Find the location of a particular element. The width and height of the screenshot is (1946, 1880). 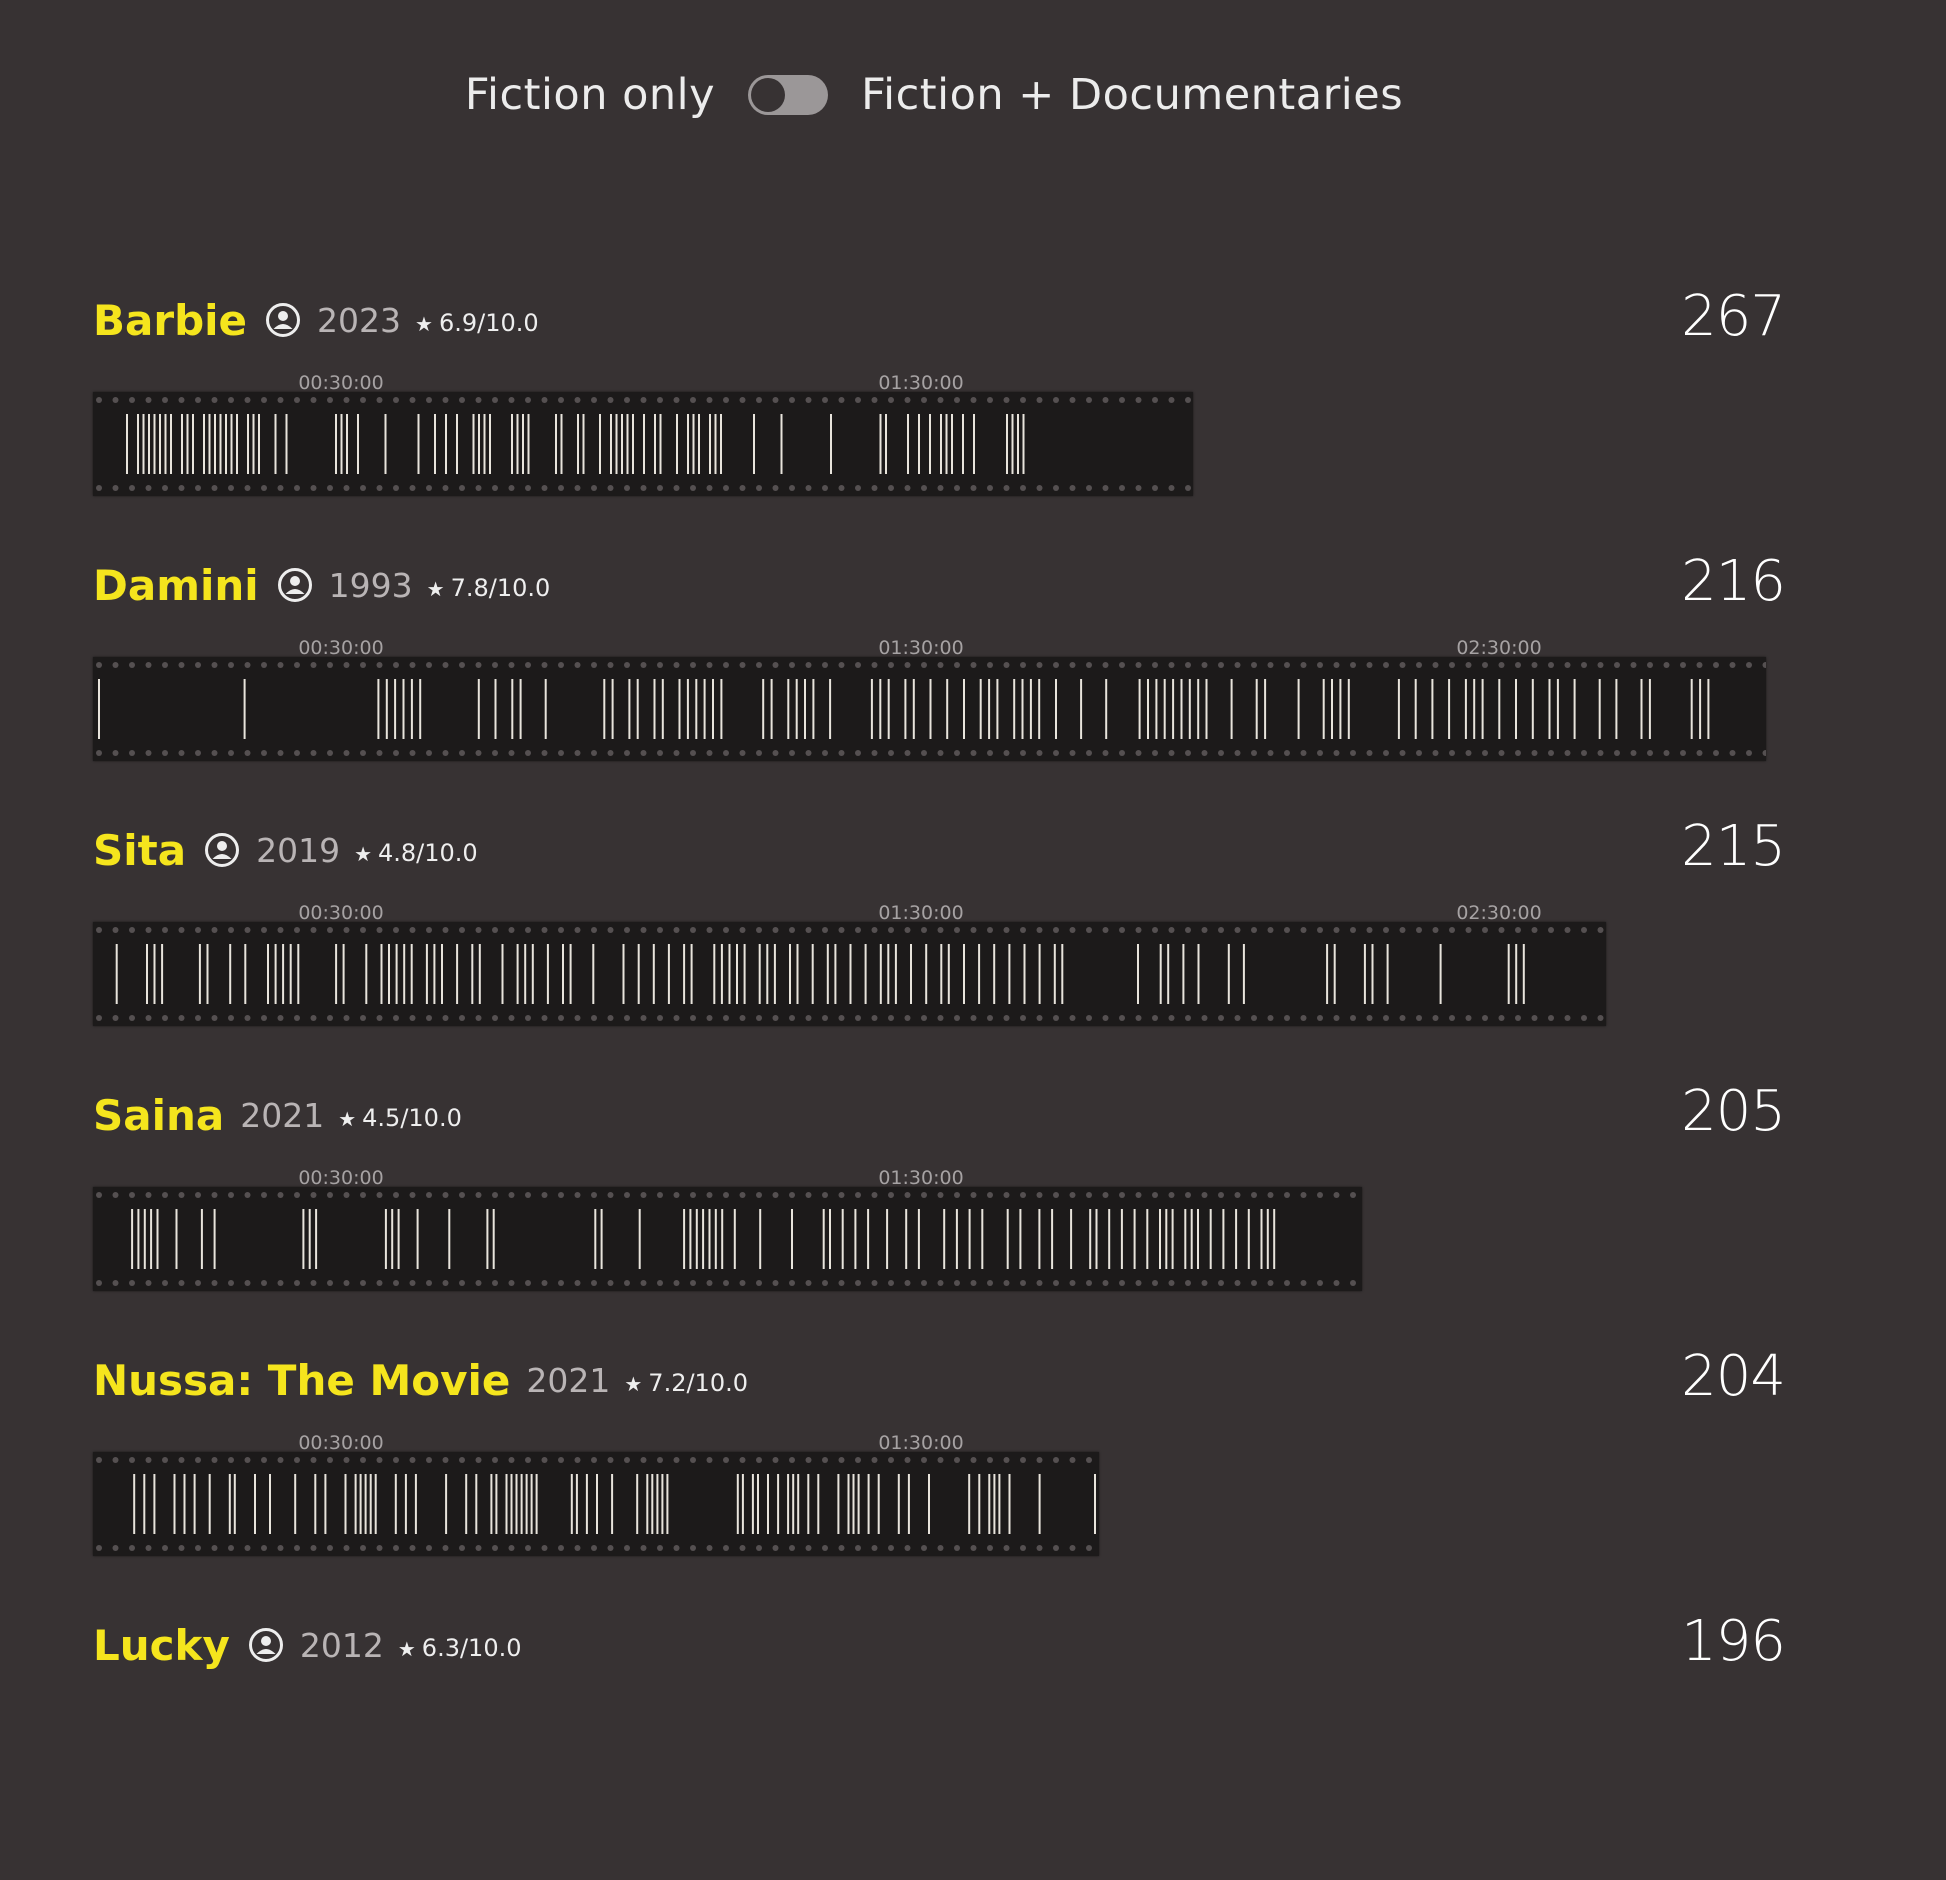

film-title: Lucky is located at coordinates (161, 1645).